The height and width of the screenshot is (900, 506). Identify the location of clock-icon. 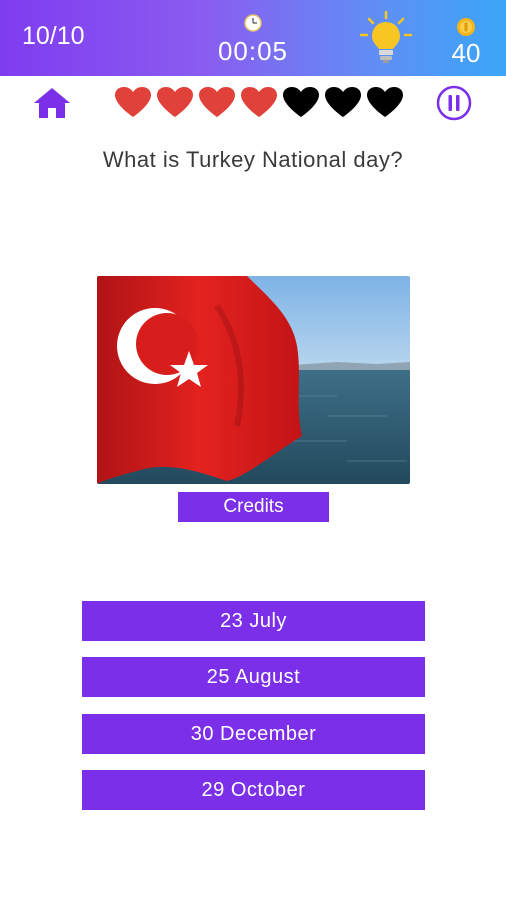
(253, 23).